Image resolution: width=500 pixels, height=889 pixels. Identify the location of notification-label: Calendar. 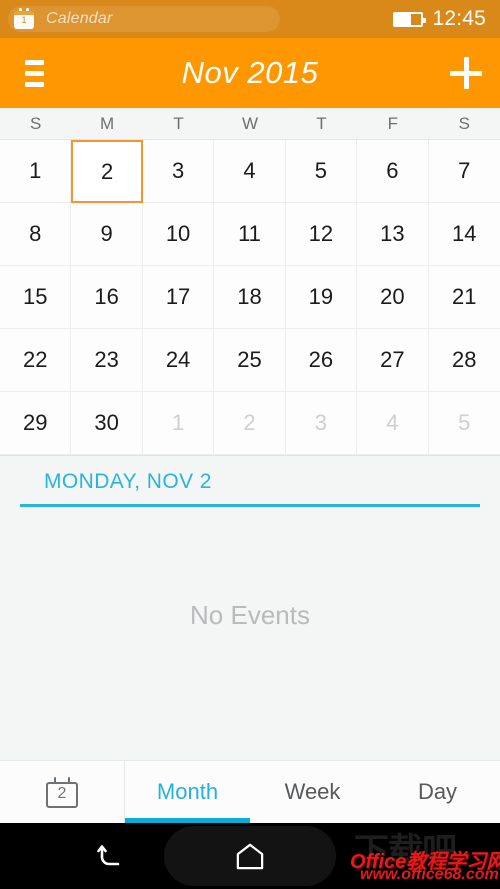
(79, 18).